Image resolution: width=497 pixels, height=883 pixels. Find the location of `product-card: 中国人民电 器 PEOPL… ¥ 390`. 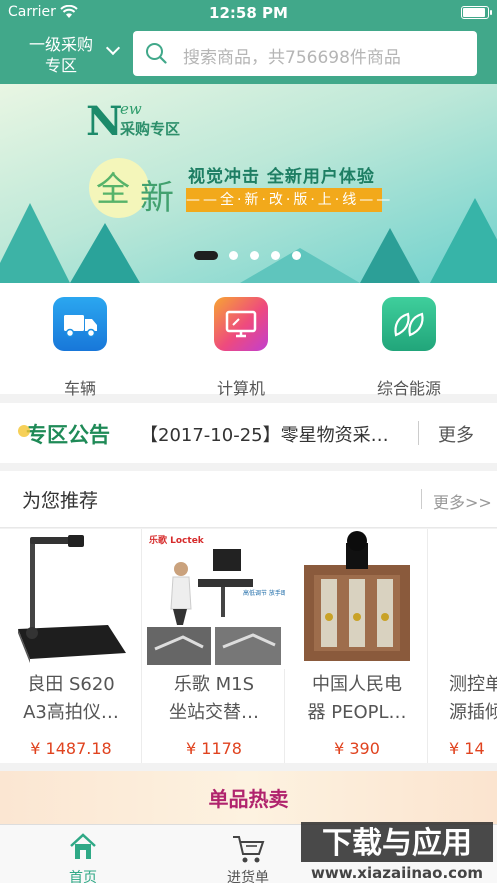

product-card: 中国人民电 器 PEOPL… ¥ 390 is located at coordinates (357, 646).